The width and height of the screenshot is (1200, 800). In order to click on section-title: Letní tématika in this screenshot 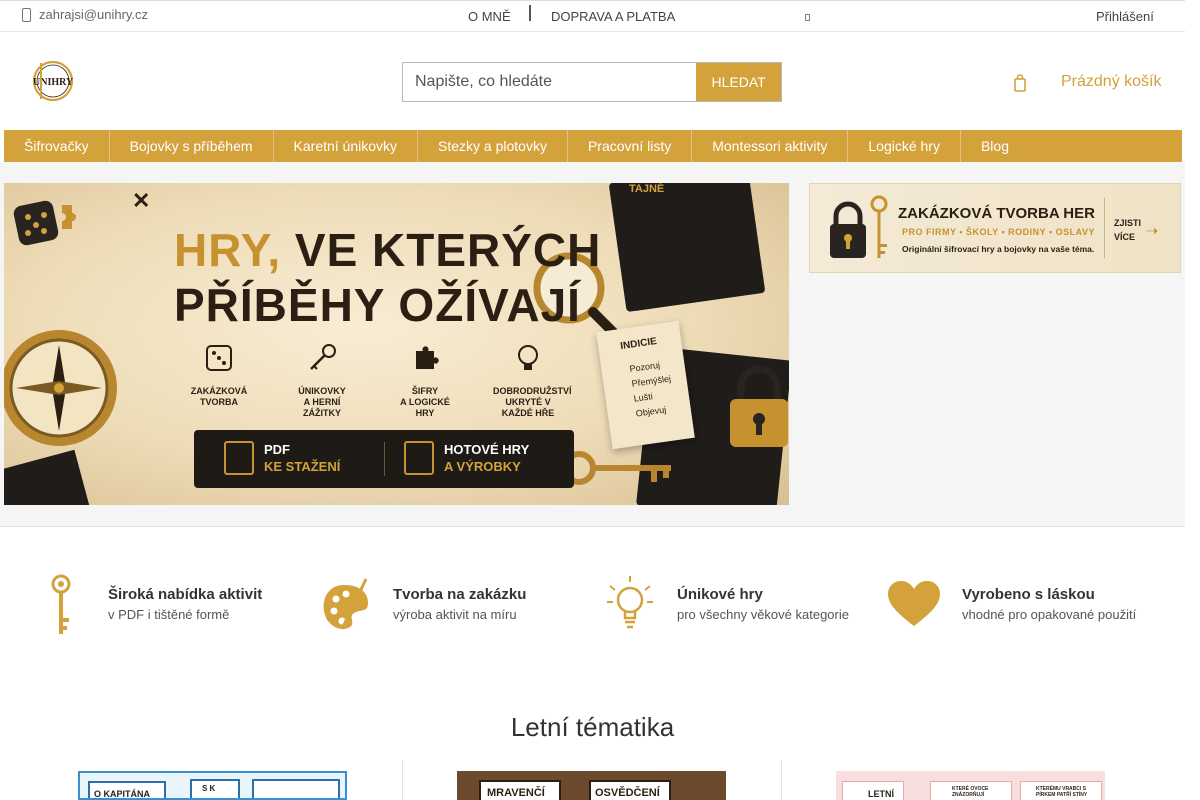, I will do `click(592, 727)`.